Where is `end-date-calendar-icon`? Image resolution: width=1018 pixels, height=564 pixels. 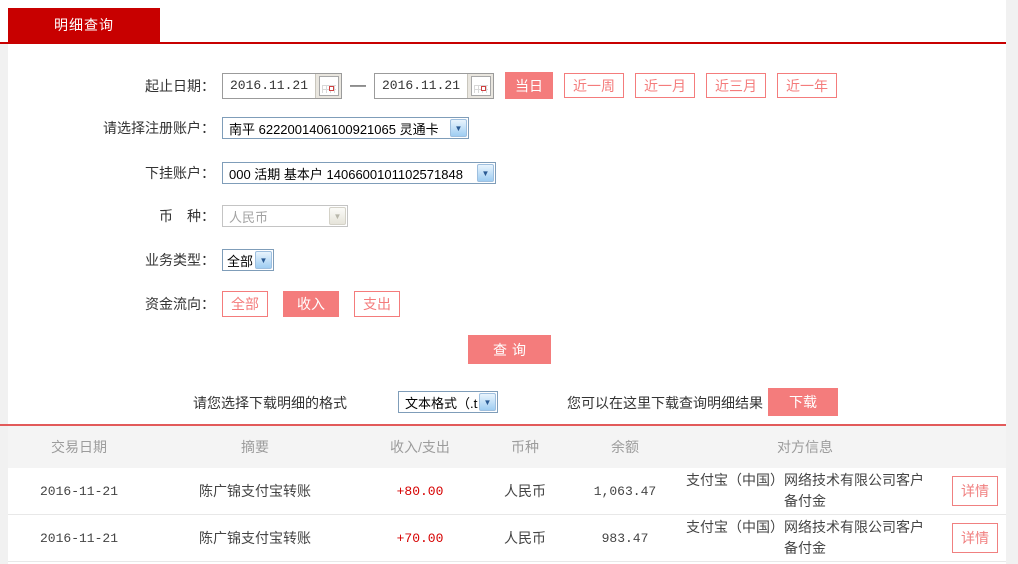 end-date-calendar-icon is located at coordinates (480, 85).